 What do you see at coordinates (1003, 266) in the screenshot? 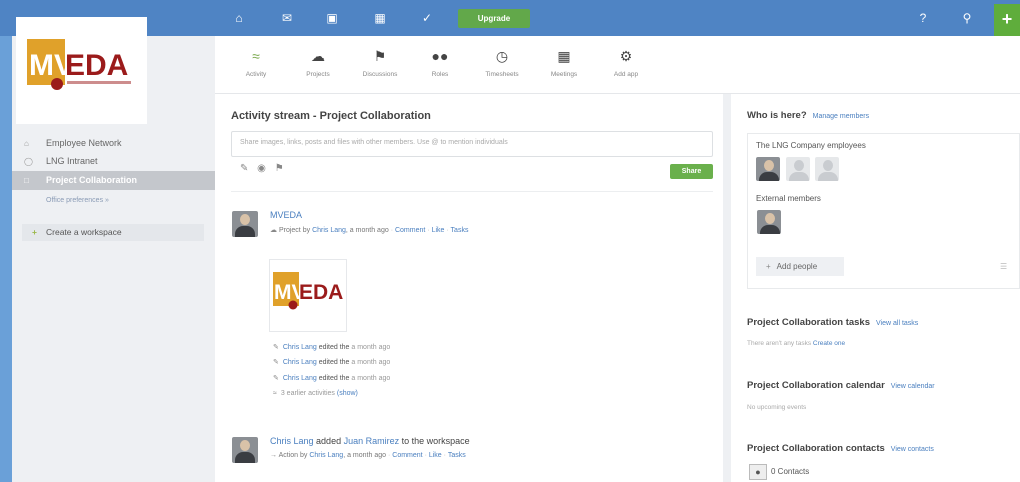
I see `grid-icon: ☰` at bounding box center [1003, 266].